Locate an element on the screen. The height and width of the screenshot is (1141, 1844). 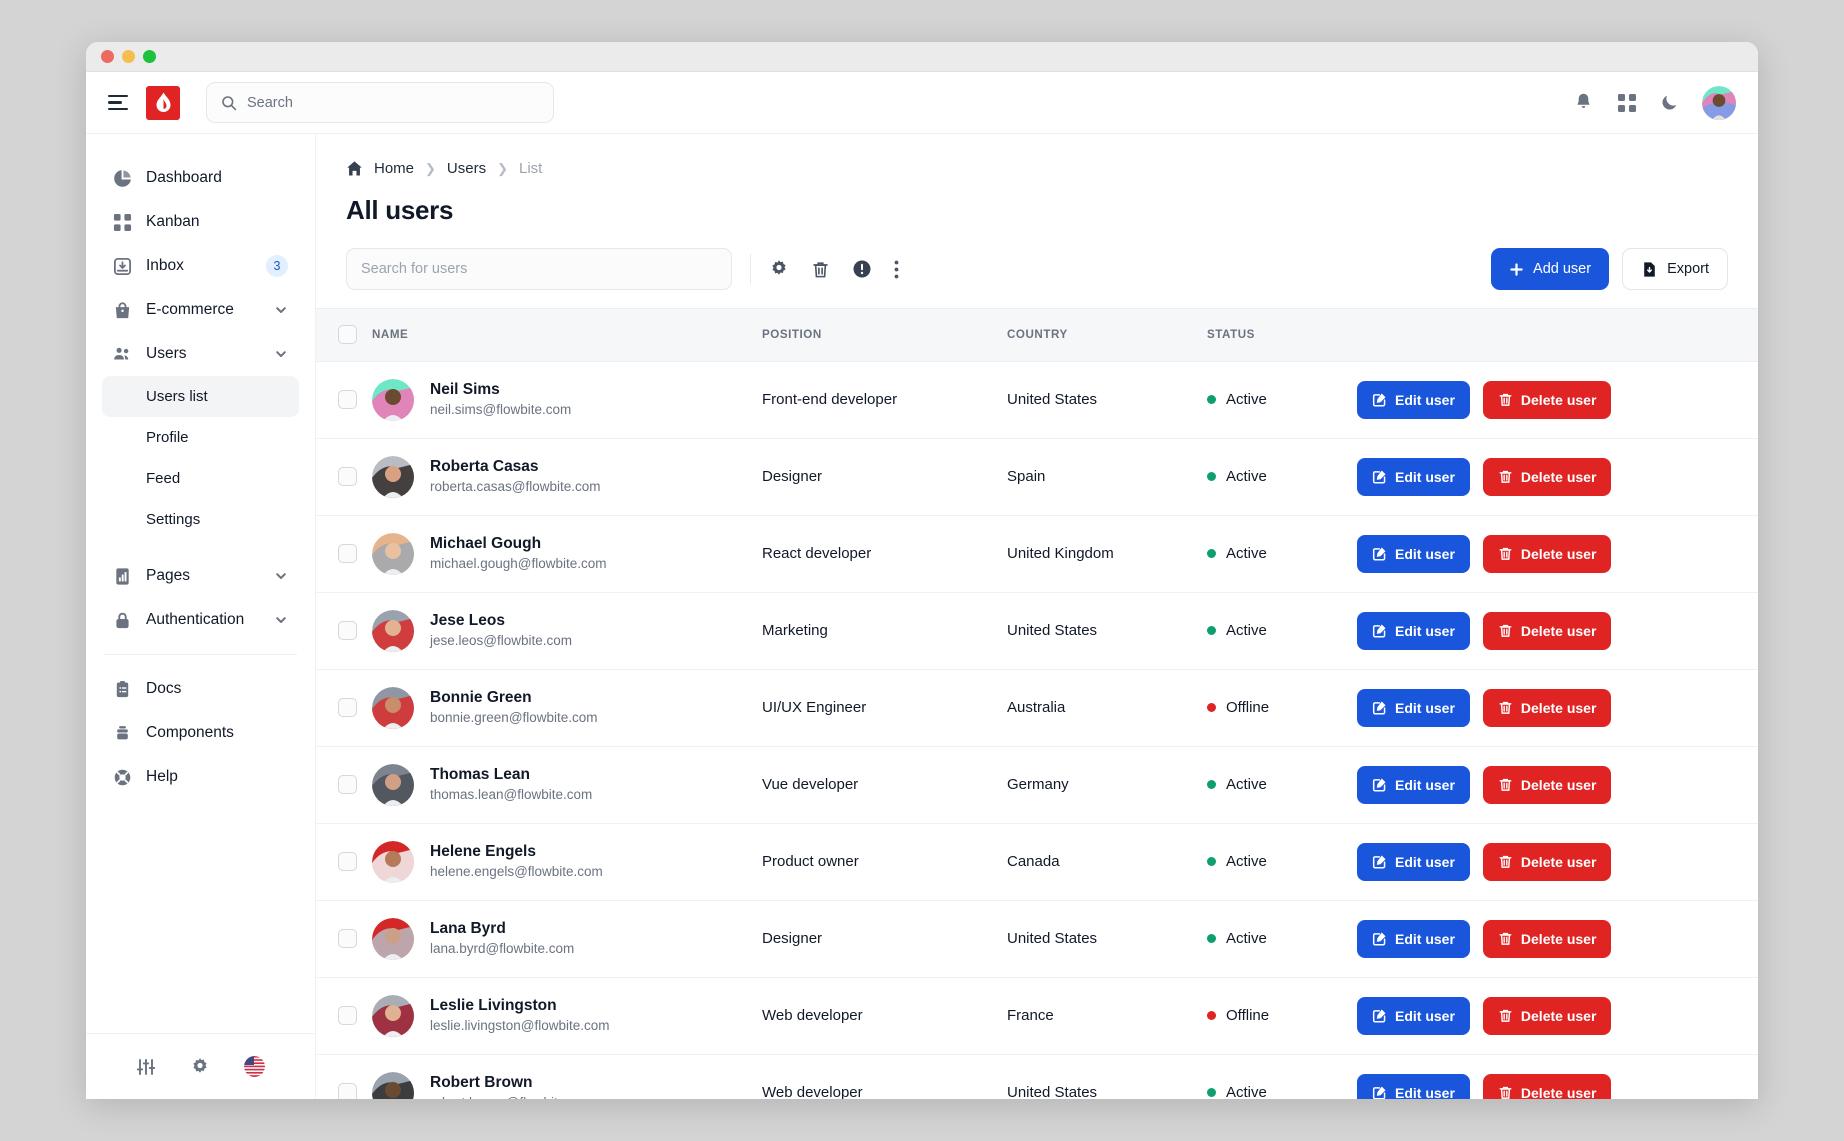
user-avatar is located at coordinates (1719, 102).